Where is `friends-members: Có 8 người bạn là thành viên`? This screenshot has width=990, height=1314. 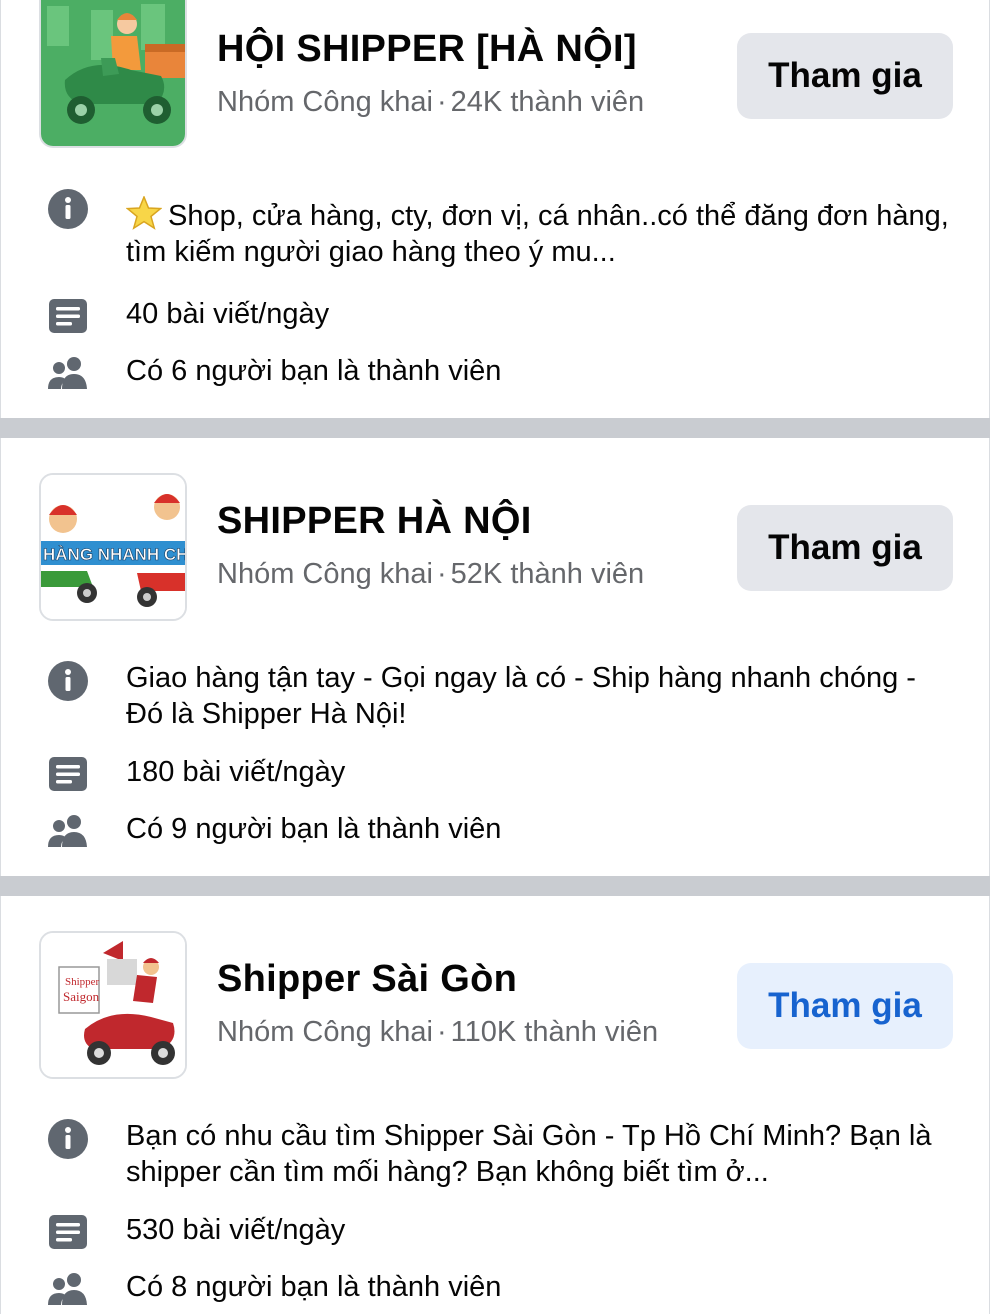 friends-members: Có 8 người bạn là thành viên is located at coordinates (314, 1287).